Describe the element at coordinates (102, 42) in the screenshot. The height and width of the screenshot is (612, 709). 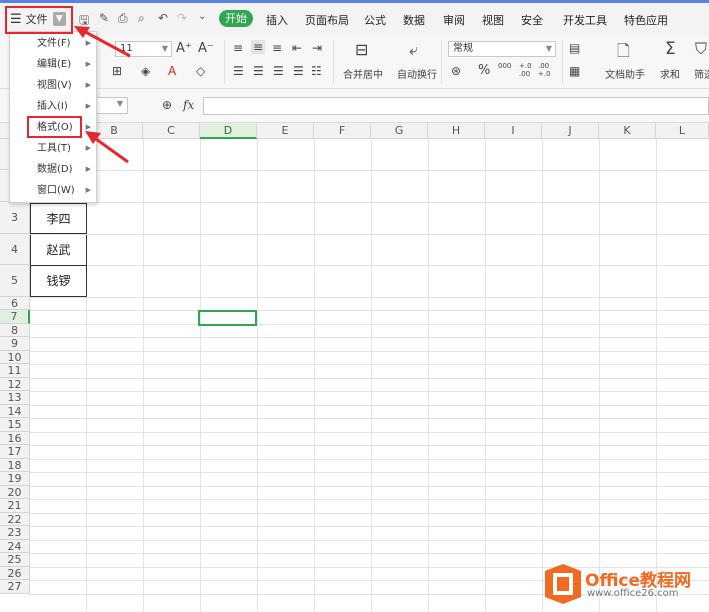
I see `arrow-to-file` at that location.